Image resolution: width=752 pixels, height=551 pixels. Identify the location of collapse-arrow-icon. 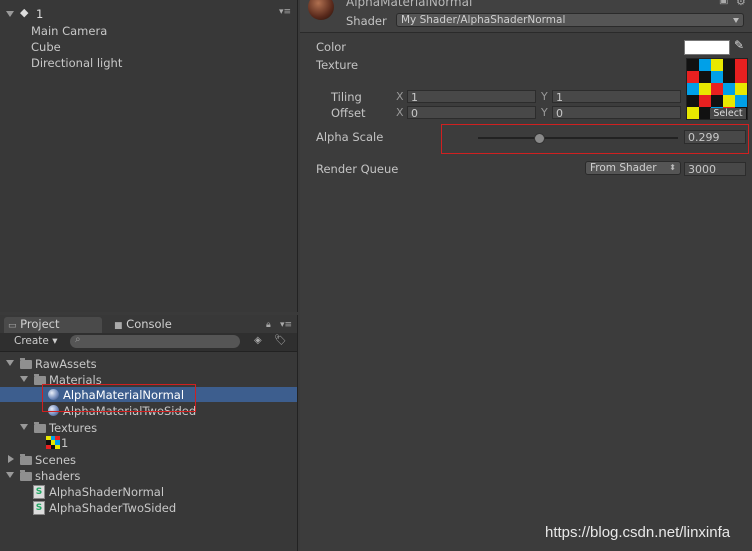
(10, 14).